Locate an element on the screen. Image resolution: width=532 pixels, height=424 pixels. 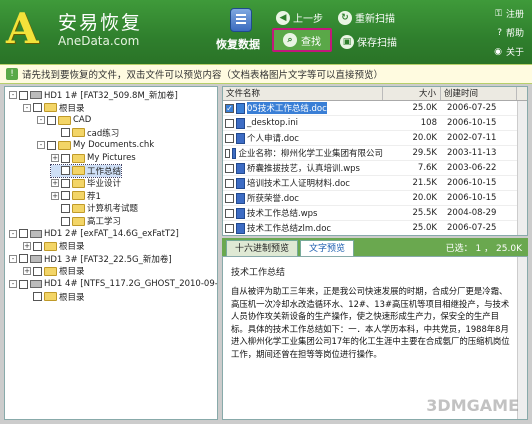
file-date: 2003-11-13 is located at coordinates (472, 153).